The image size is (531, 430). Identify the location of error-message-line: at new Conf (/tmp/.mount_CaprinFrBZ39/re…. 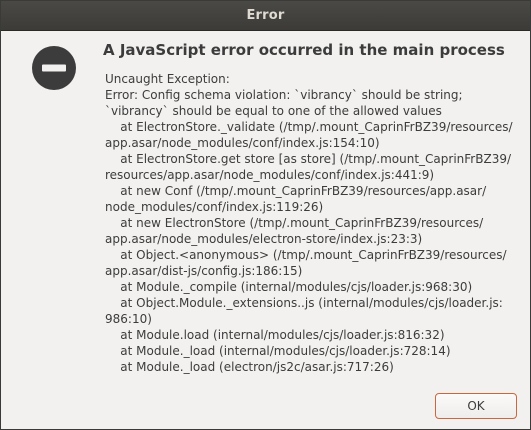
(296, 191).